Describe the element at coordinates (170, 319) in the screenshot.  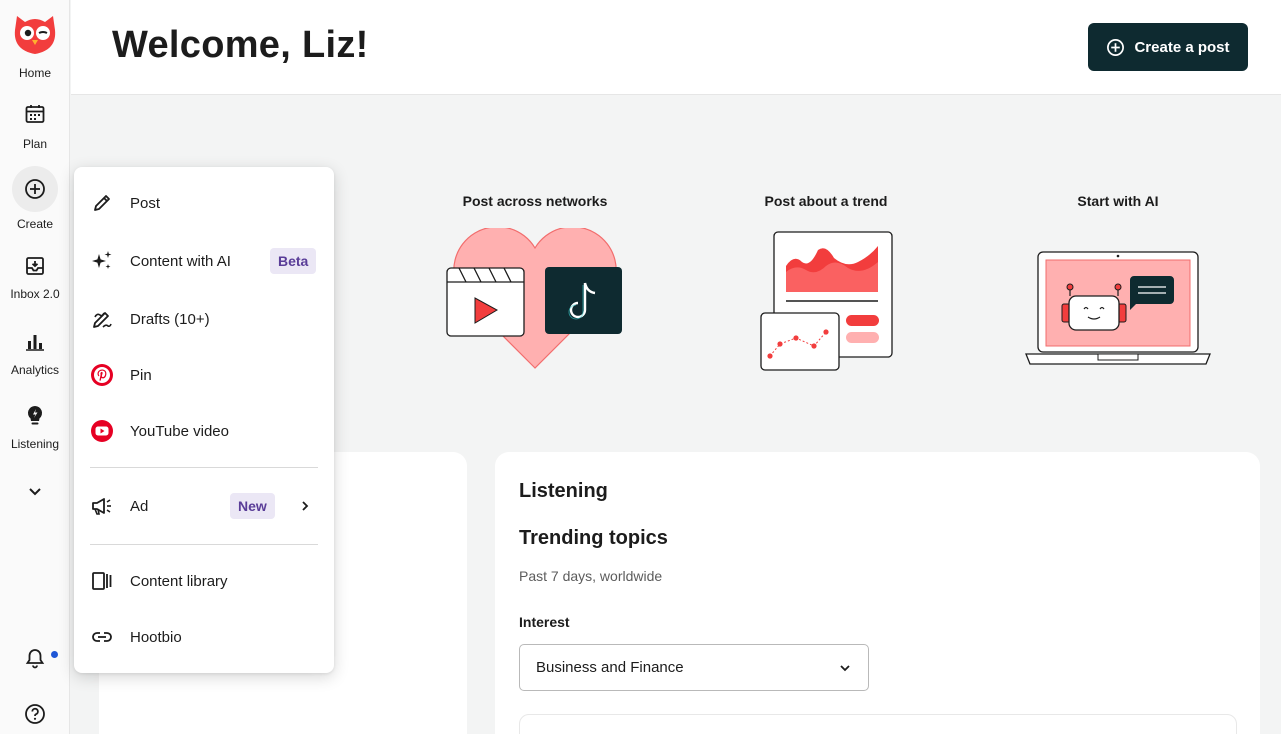
I see `menu-item-label: Drafts (10+)` at that location.